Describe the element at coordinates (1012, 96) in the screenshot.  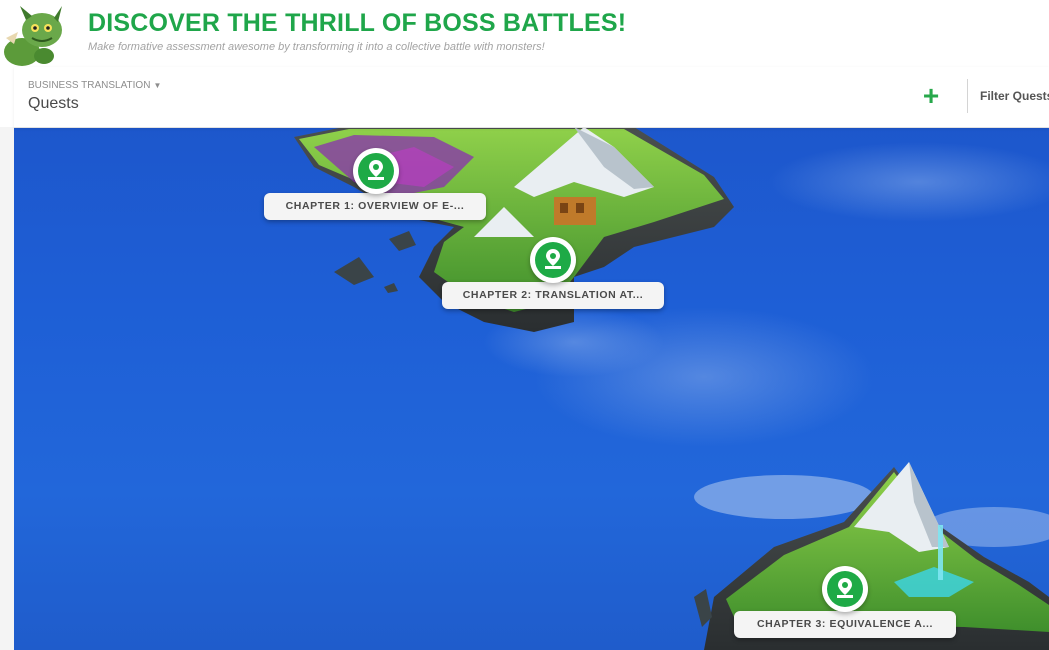
I see `filter-quests-input` at that location.